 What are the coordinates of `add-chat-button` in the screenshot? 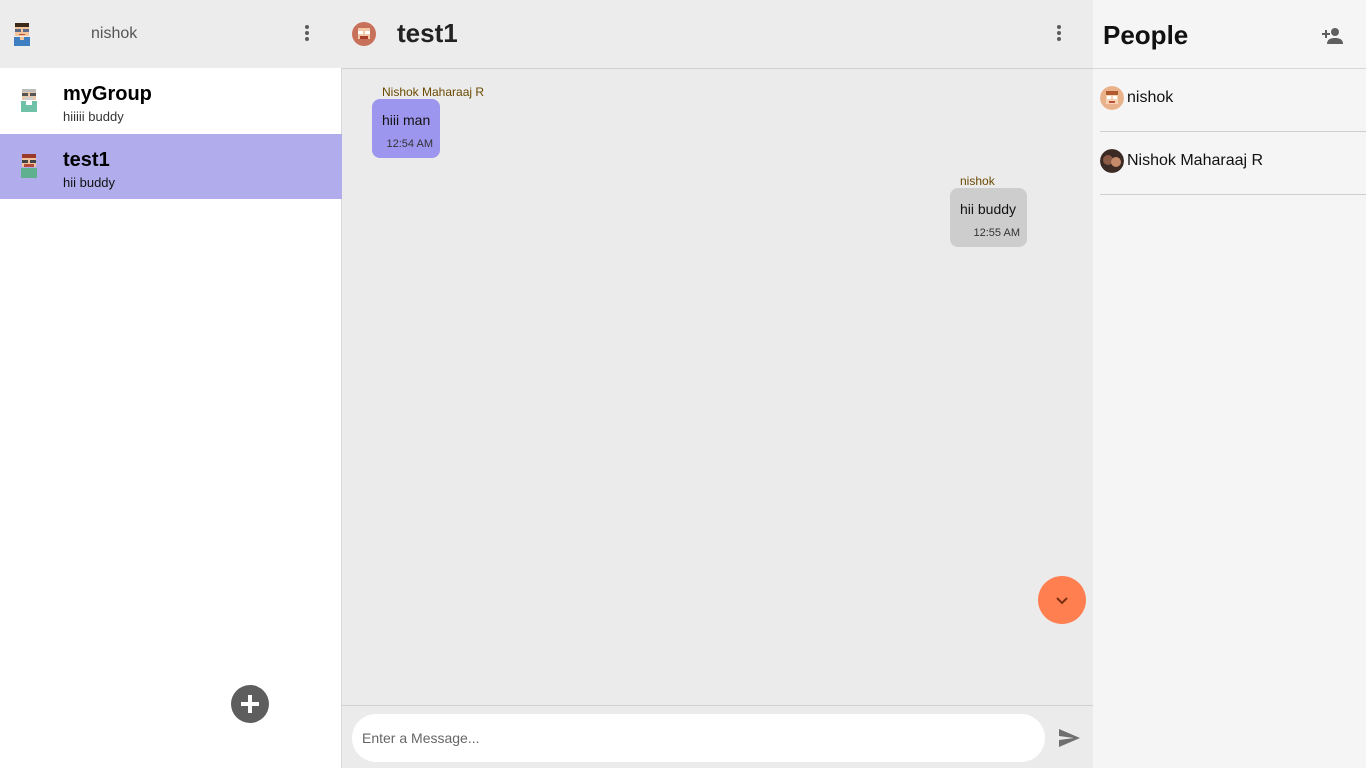 It's located at (250, 704).